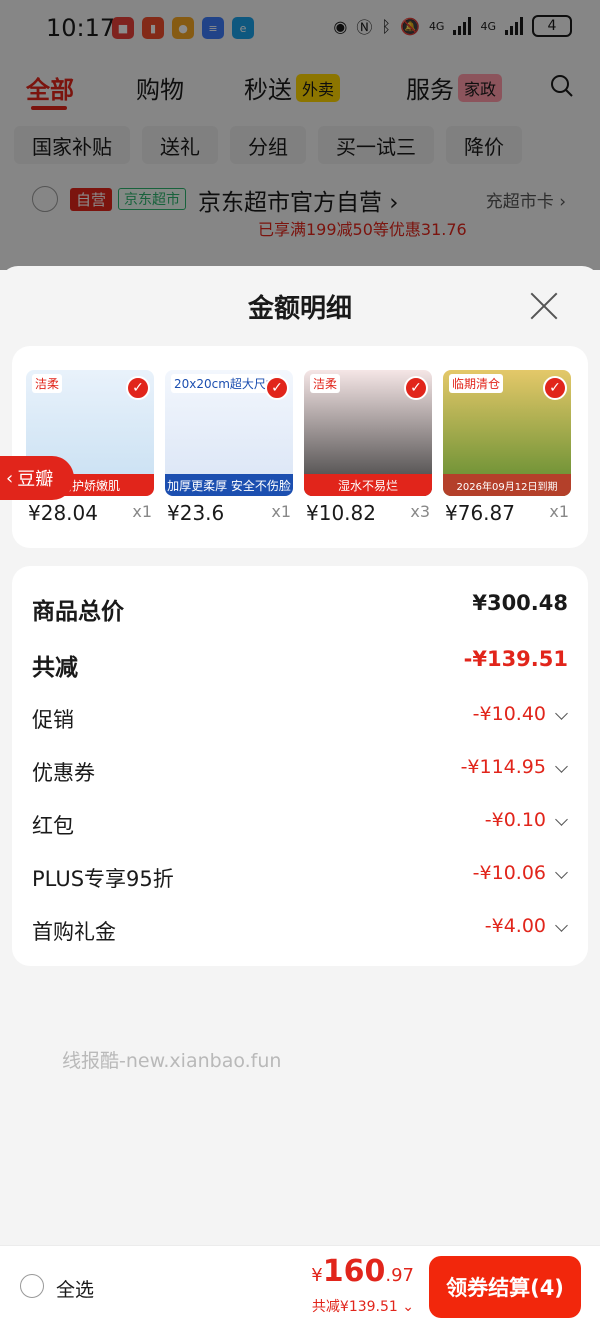 The width and height of the screenshot is (600, 1327). Describe the element at coordinates (300, 718) in the screenshot. I see `discount-row-promotion: 促销 -¥10.40` at that location.